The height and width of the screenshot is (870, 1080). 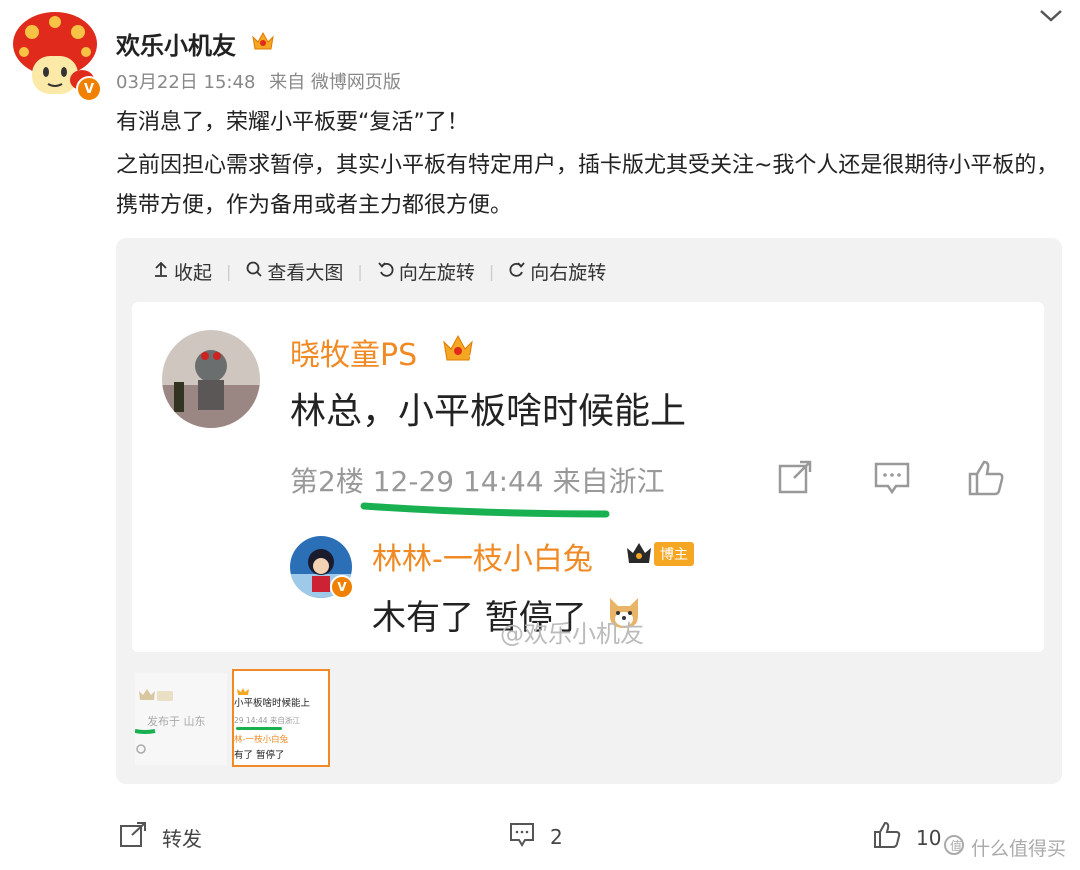 I want to click on search-icon, so click(x=254, y=271).